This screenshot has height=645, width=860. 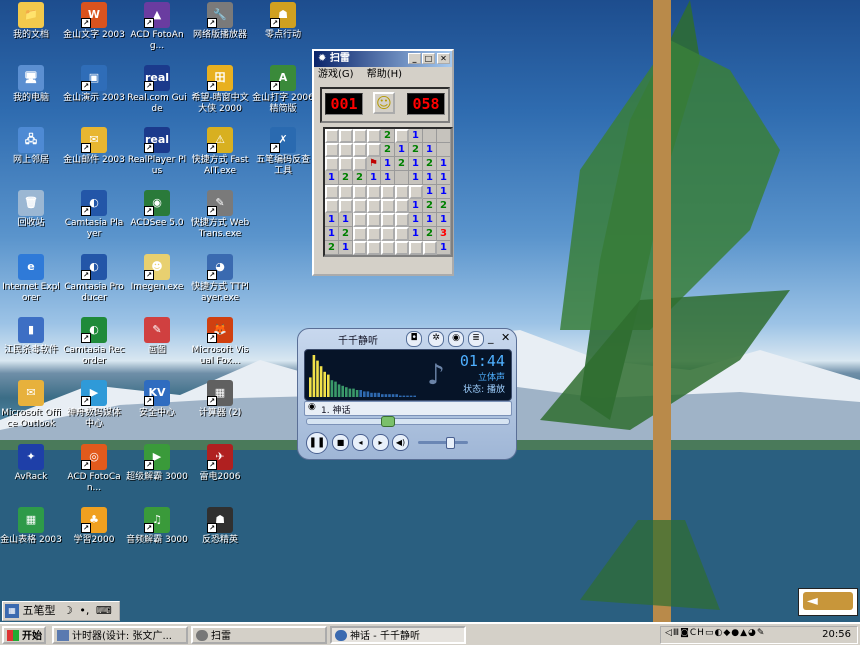 I want to click on face-button: ☺, so click(x=384, y=103).